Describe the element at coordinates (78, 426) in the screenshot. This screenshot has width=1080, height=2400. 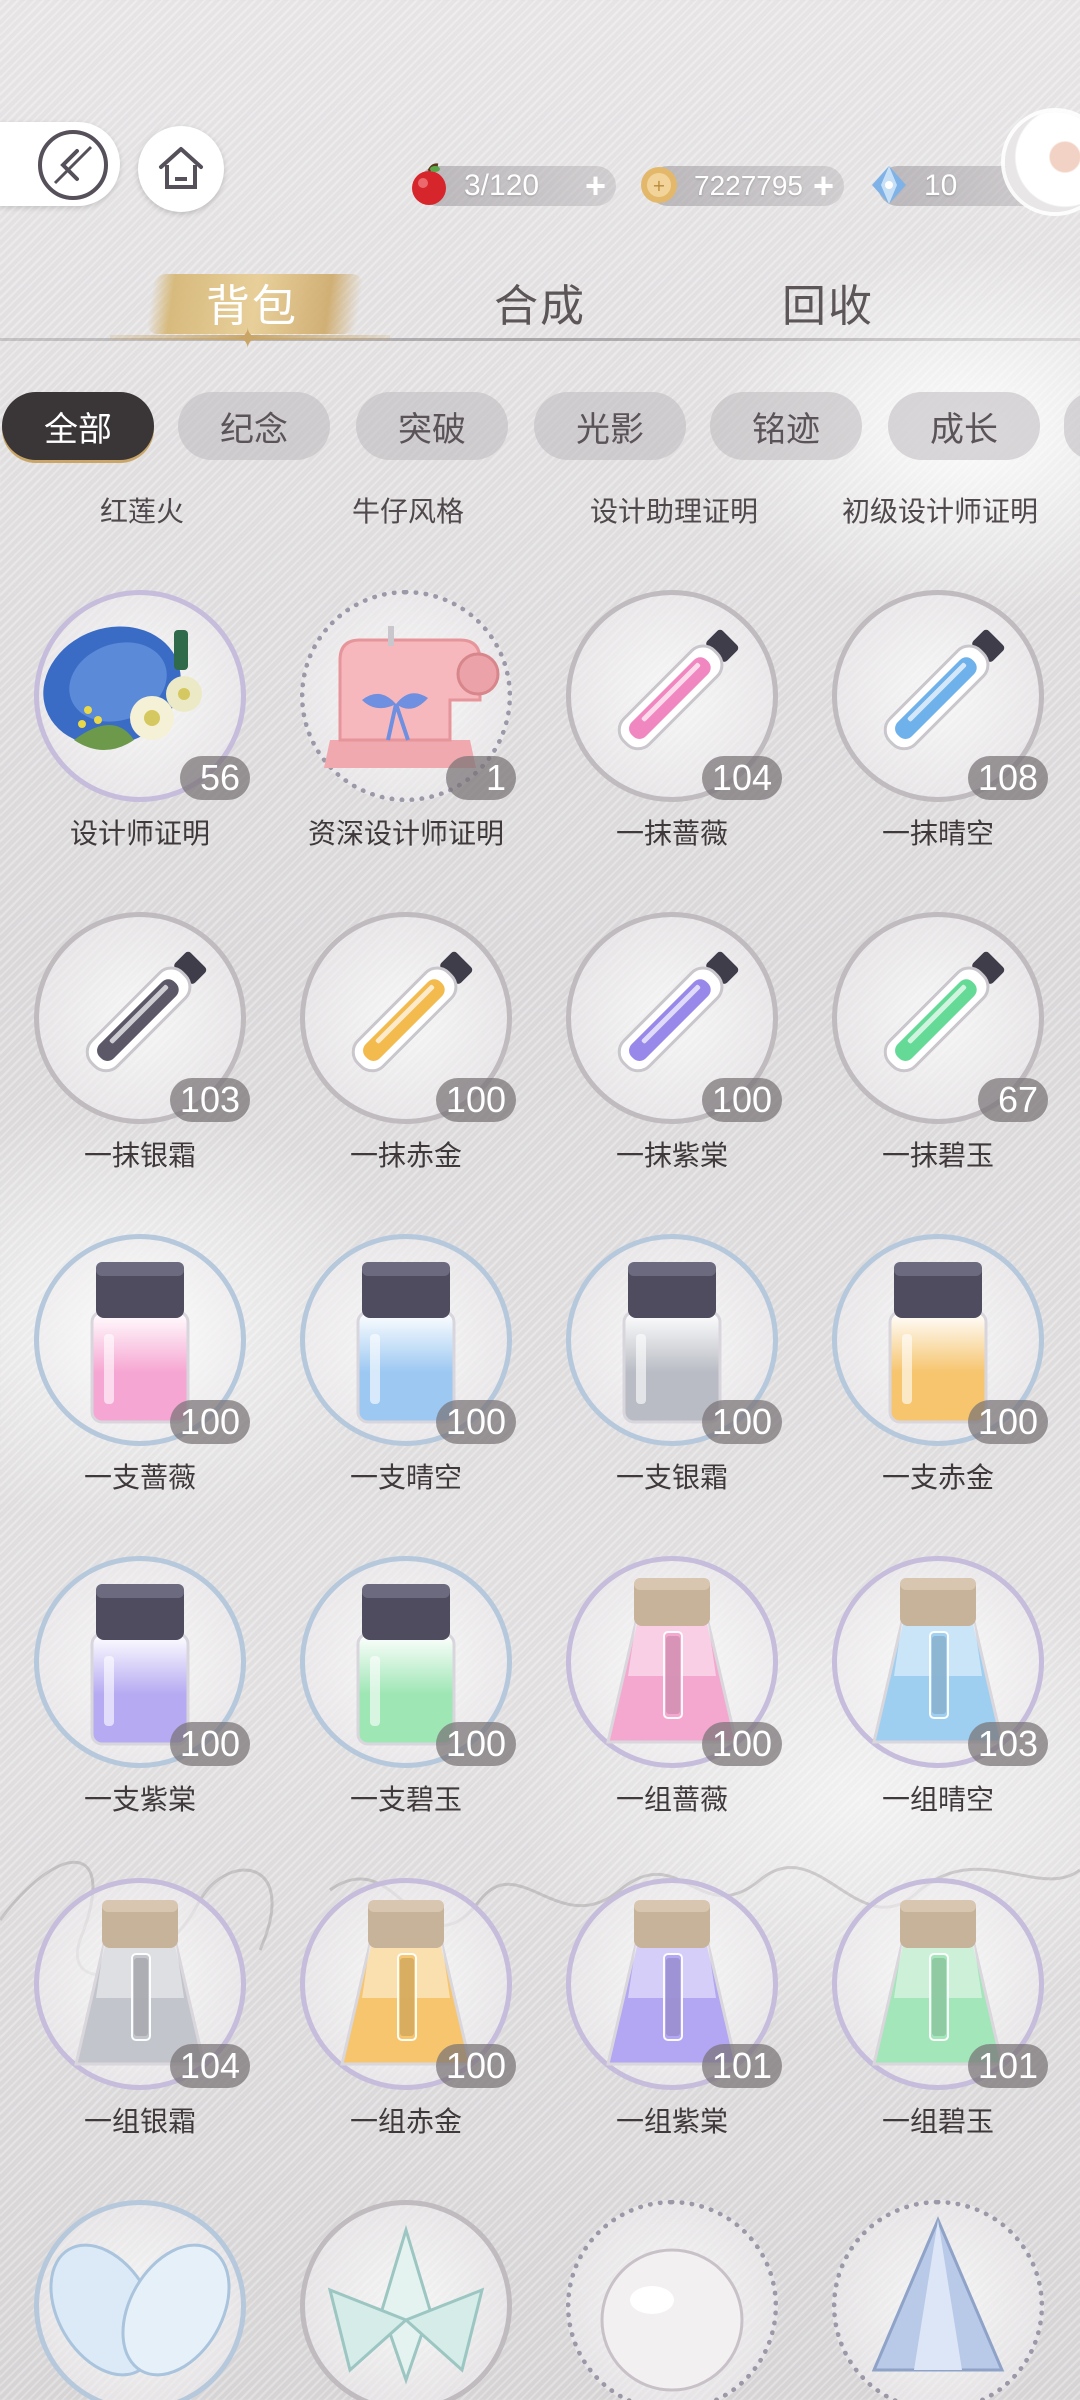
I see `filter-all: 全部` at that location.